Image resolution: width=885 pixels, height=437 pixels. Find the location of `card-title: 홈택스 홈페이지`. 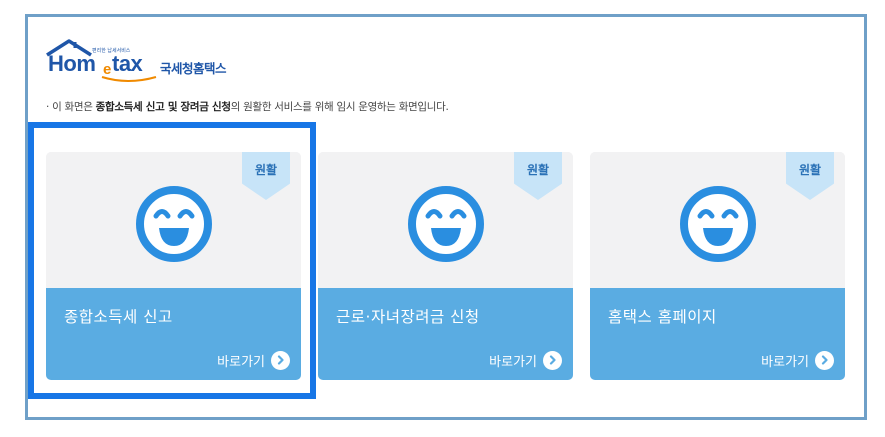

card-title: 홈택스 홈페이지 is located at coordinates (662, 317).